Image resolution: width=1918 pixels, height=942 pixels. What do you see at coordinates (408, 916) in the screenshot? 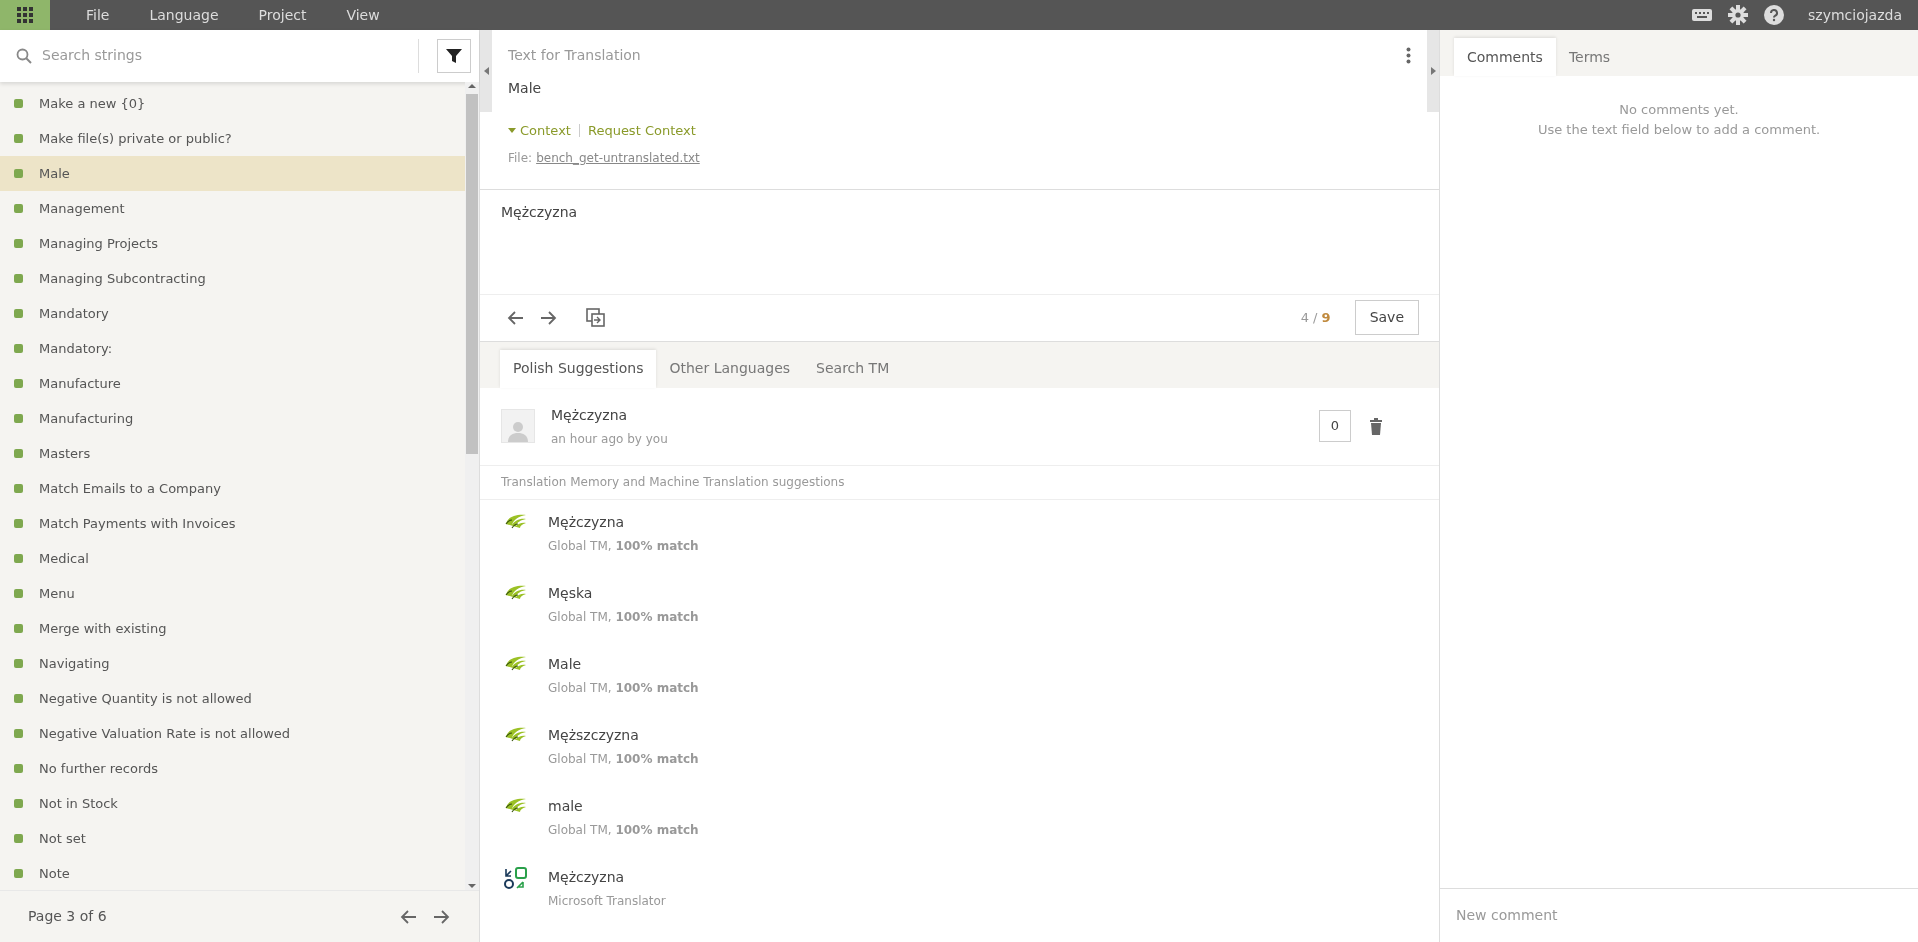
I see `previous-page-icon` at bounding box center [408, 916].